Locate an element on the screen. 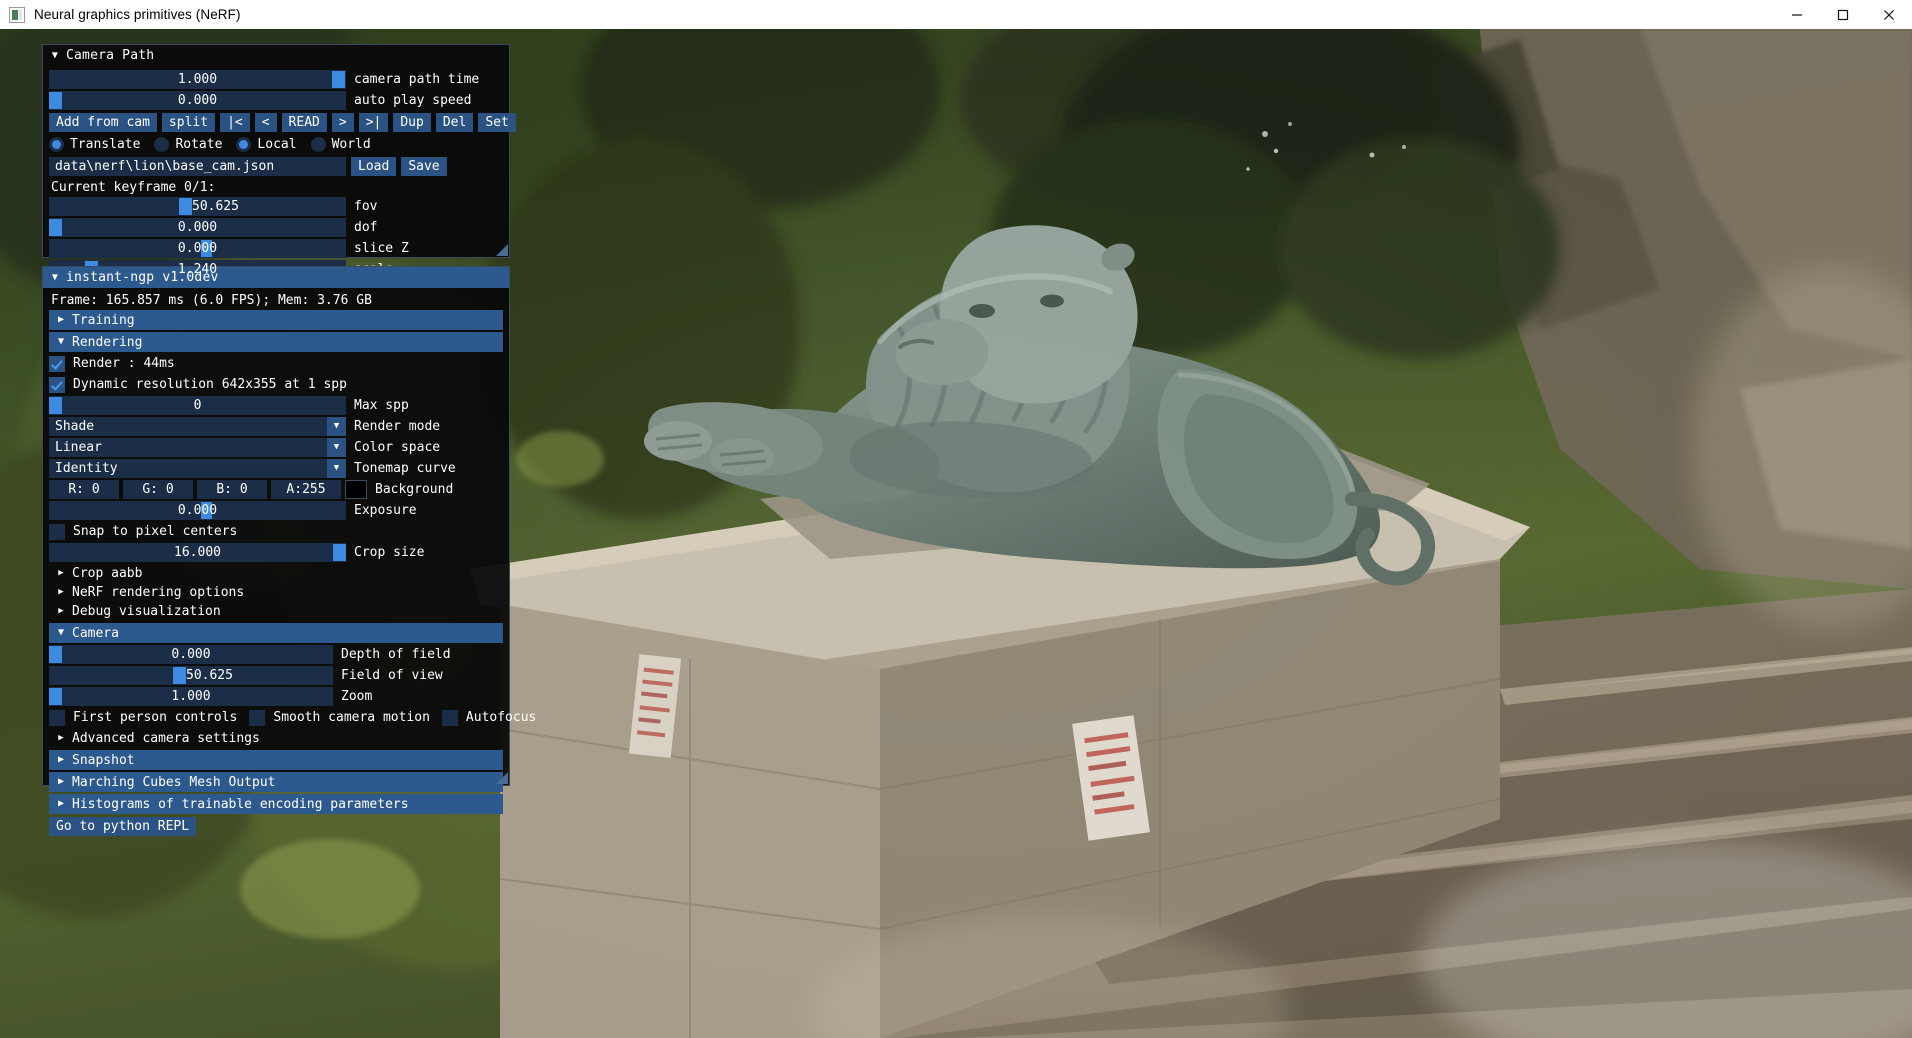 This screenshot has height=1038, width=1912. app-icon is located at coordinates (17, 14).